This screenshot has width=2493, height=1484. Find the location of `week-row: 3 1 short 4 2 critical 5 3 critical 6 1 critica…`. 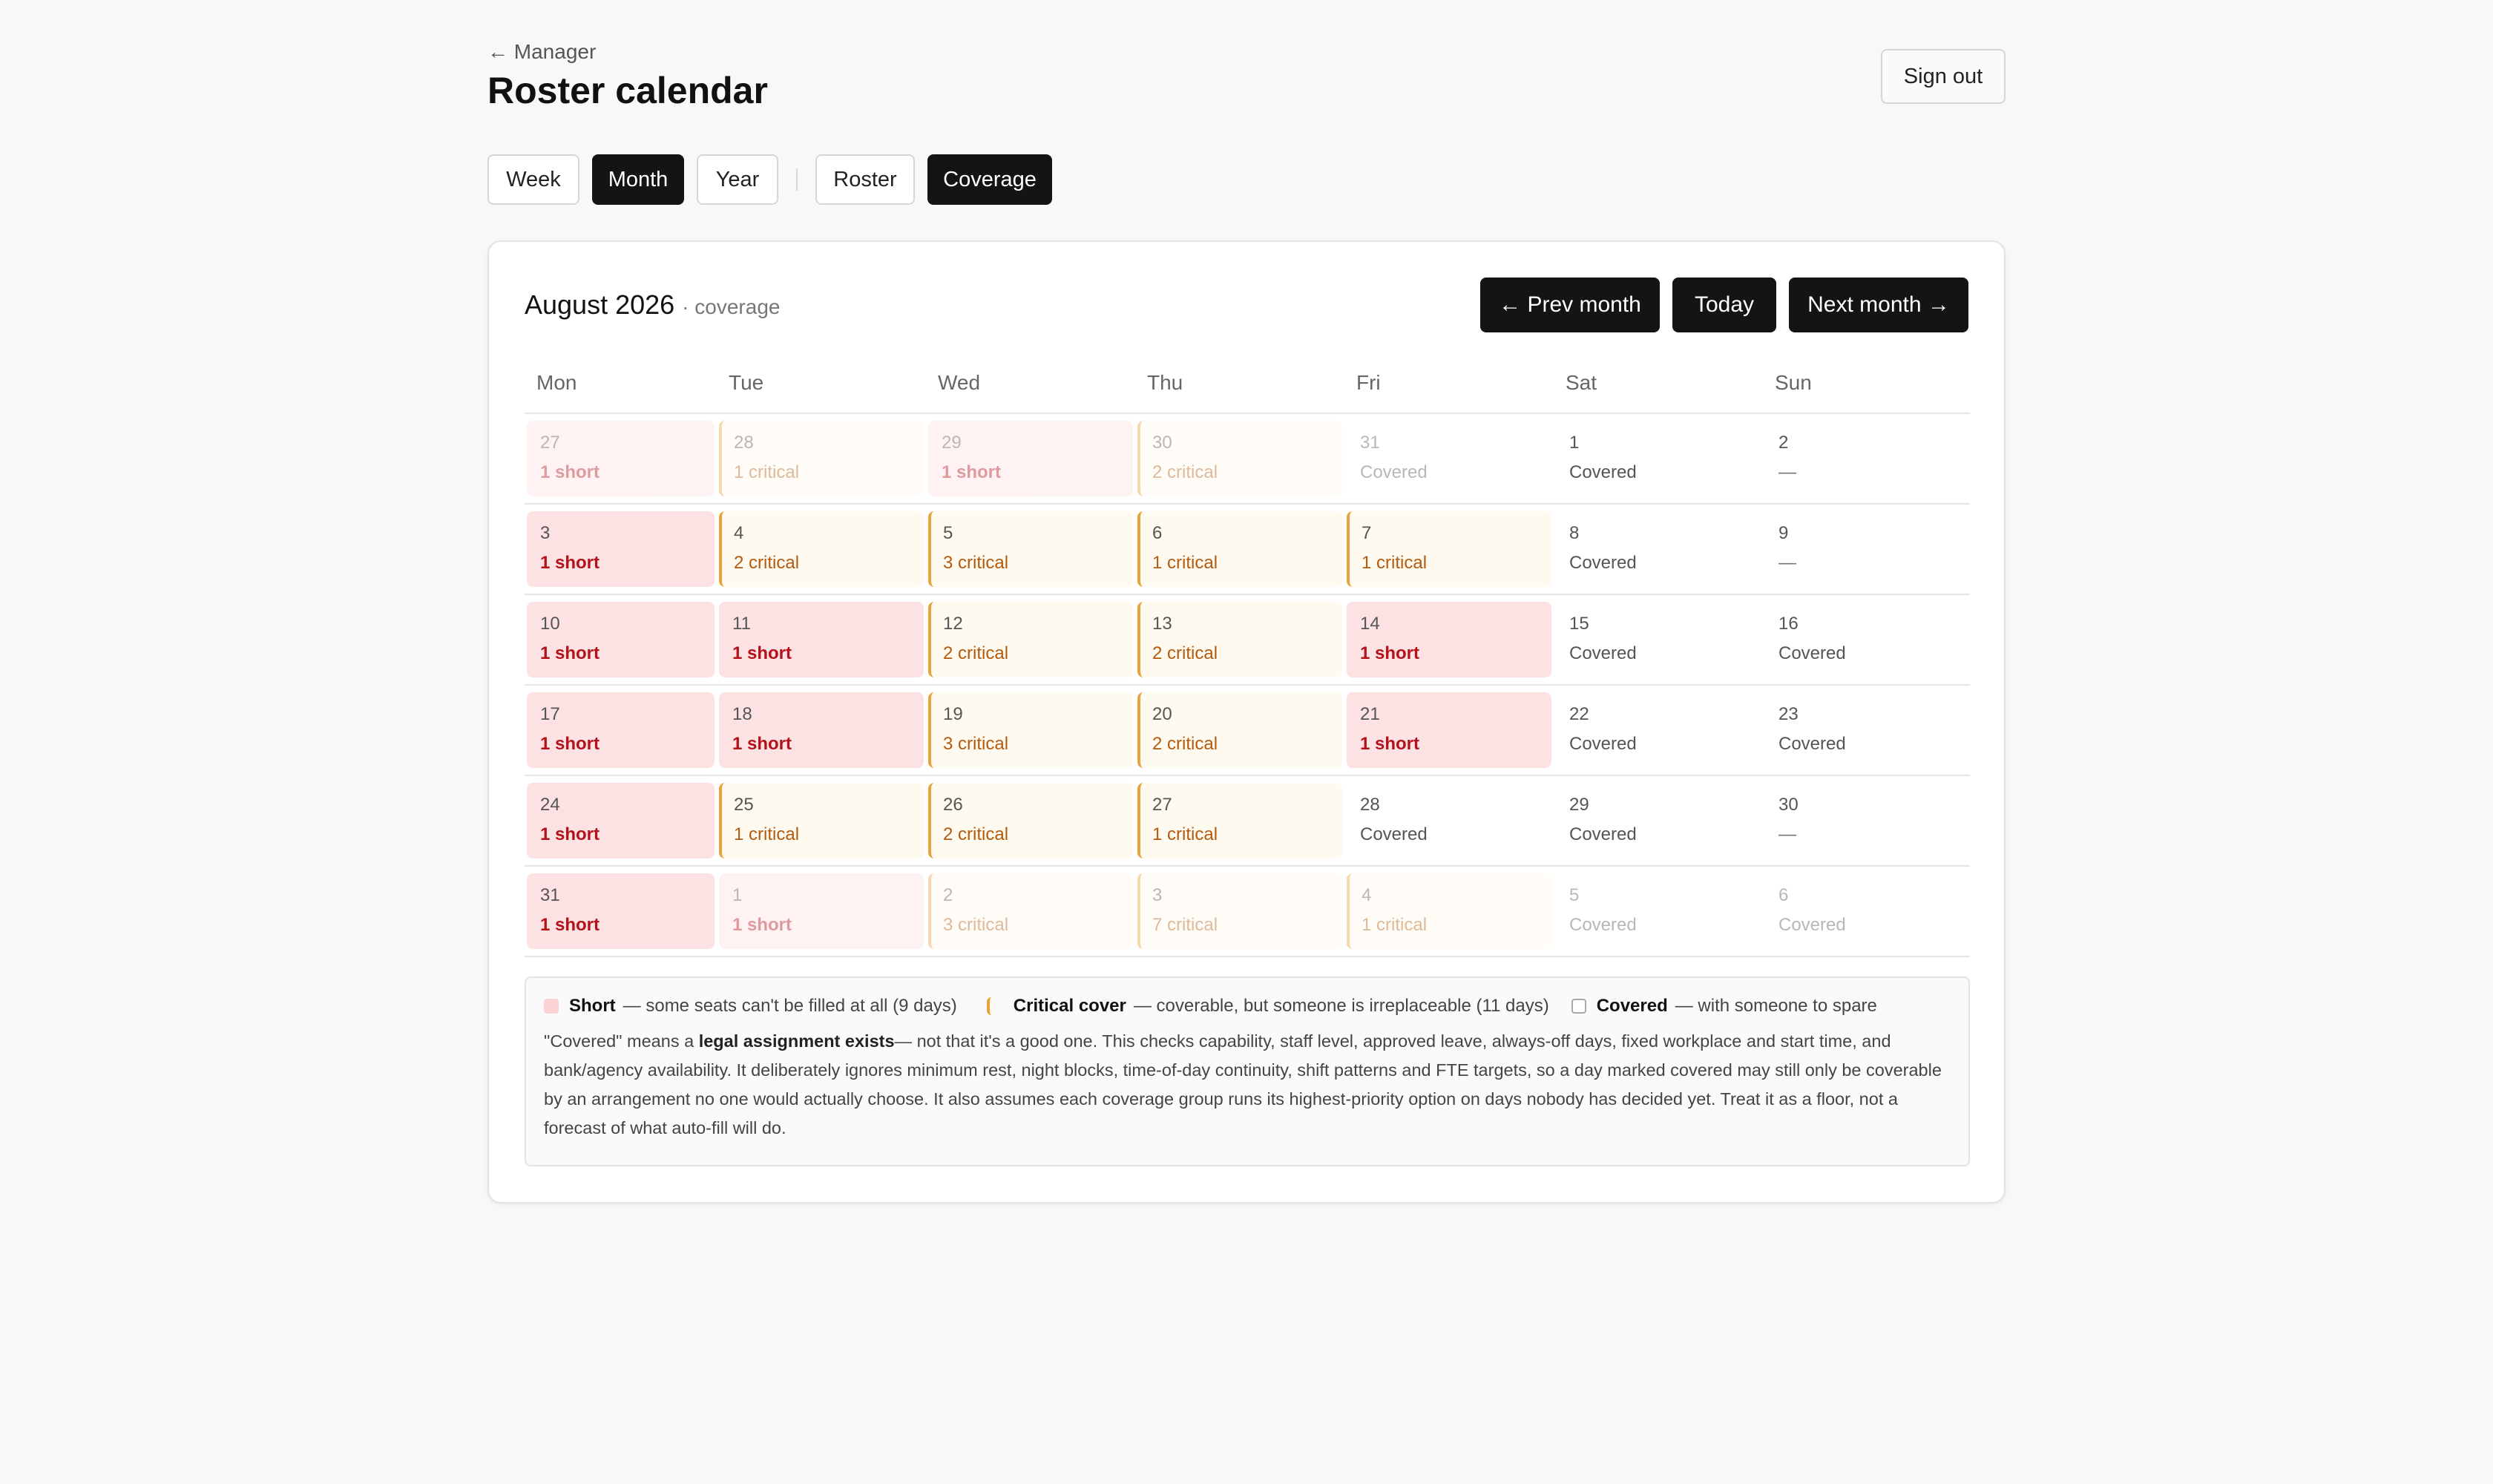

week-row: 3 1 short 4 2 critical 5 3 critical 6 1 critica… is located at coordinates (1247, 550).